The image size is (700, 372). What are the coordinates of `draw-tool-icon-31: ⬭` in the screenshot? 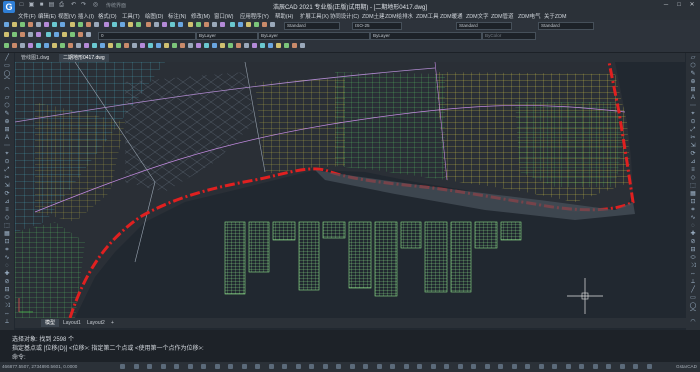 It's located at (7, 298).